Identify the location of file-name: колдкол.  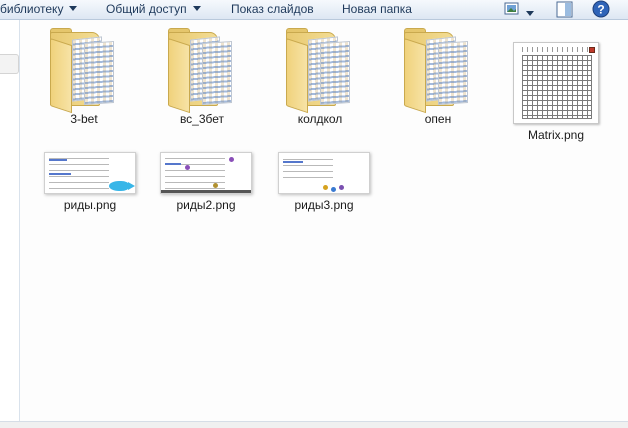
(320, 119).